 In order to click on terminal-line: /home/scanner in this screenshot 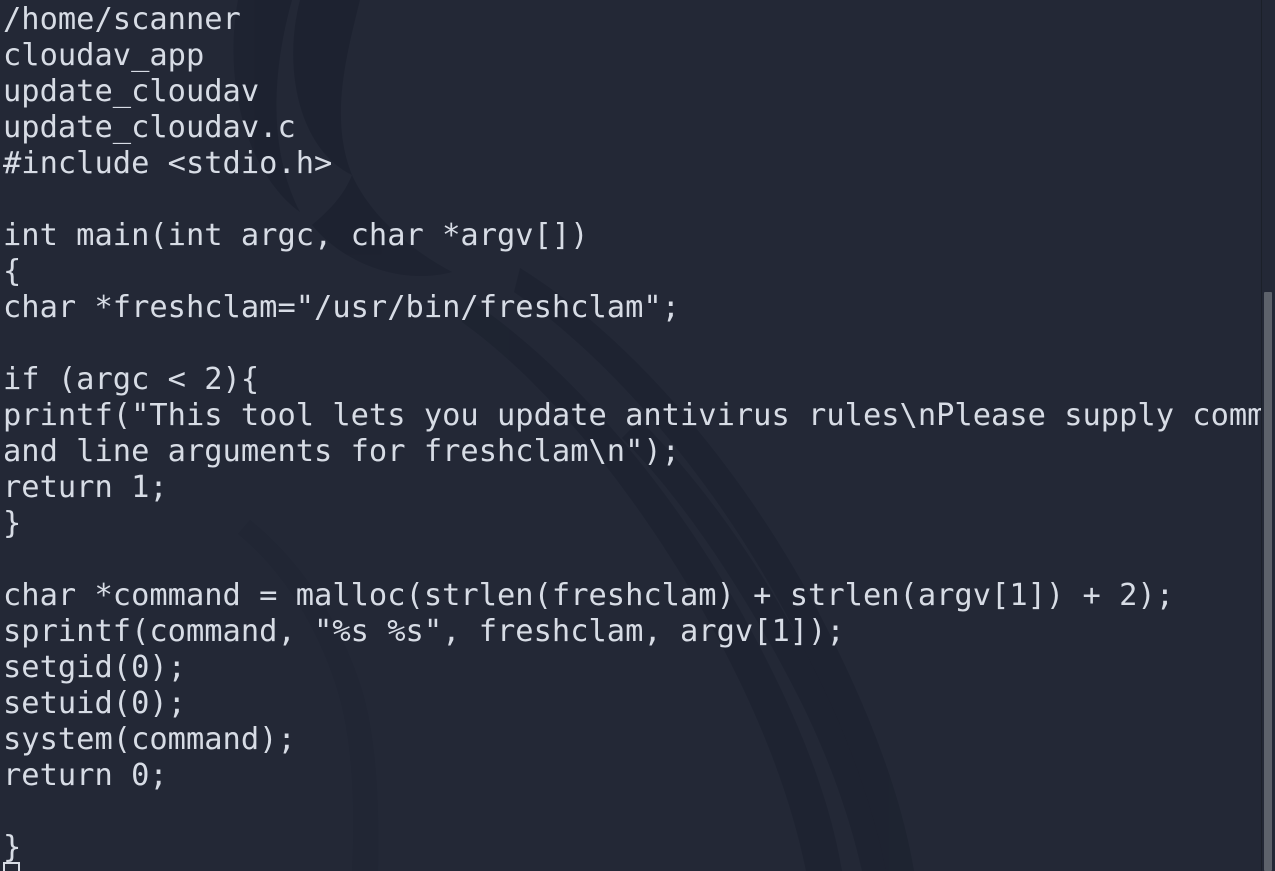, I will do `click(122, 19)`.